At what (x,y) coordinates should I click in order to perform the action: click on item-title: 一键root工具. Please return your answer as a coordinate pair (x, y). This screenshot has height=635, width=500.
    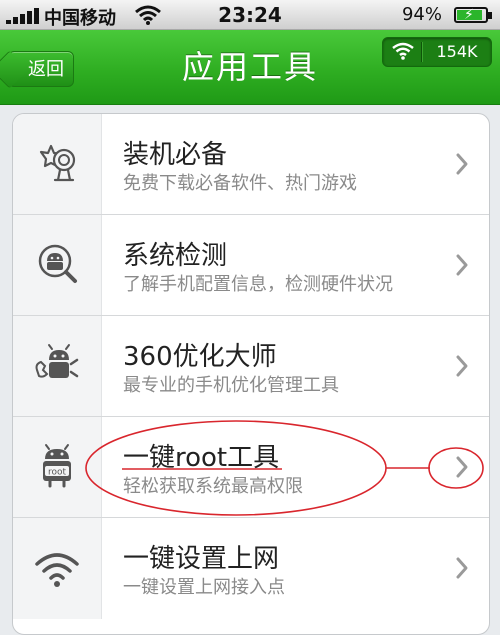
    Looking at the image, I should click on (201, 458).